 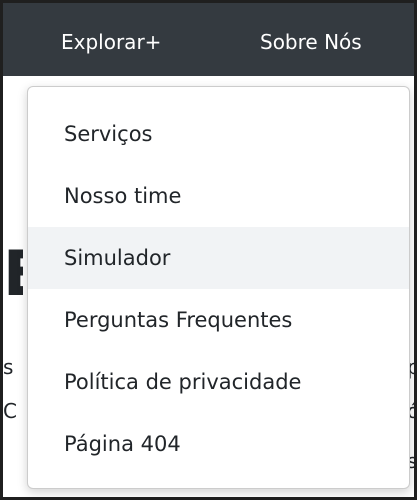 I want to click on dropdown-item-politica-de-privacidade: Política de privacidade, so click(x=218, y=382).